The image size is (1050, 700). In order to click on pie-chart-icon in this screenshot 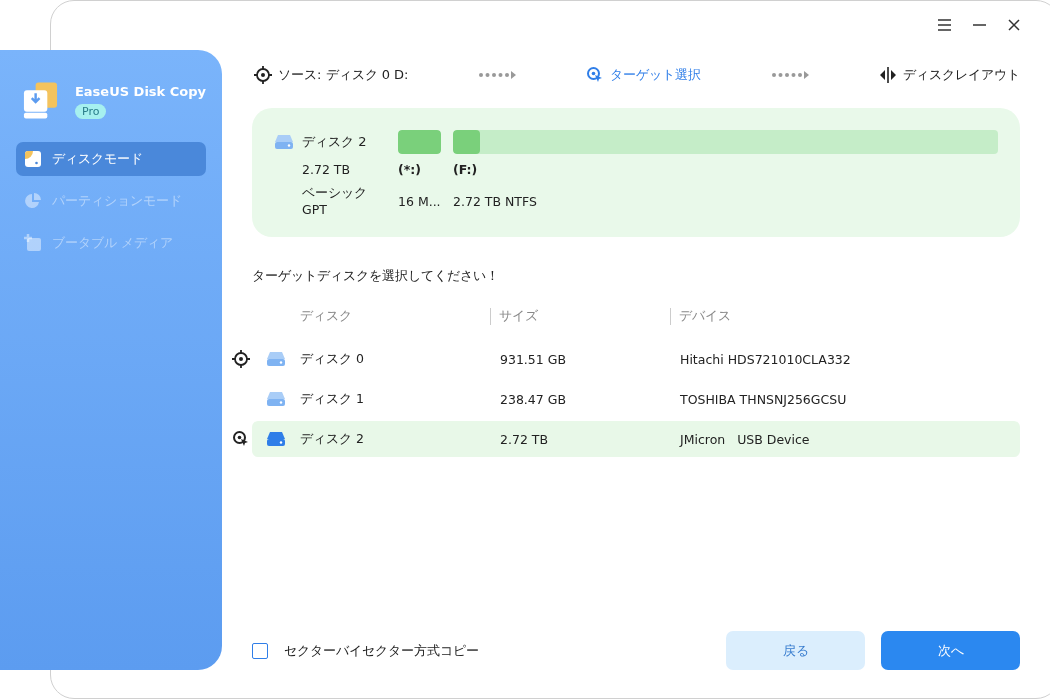, I will do `click(33, 201)`.